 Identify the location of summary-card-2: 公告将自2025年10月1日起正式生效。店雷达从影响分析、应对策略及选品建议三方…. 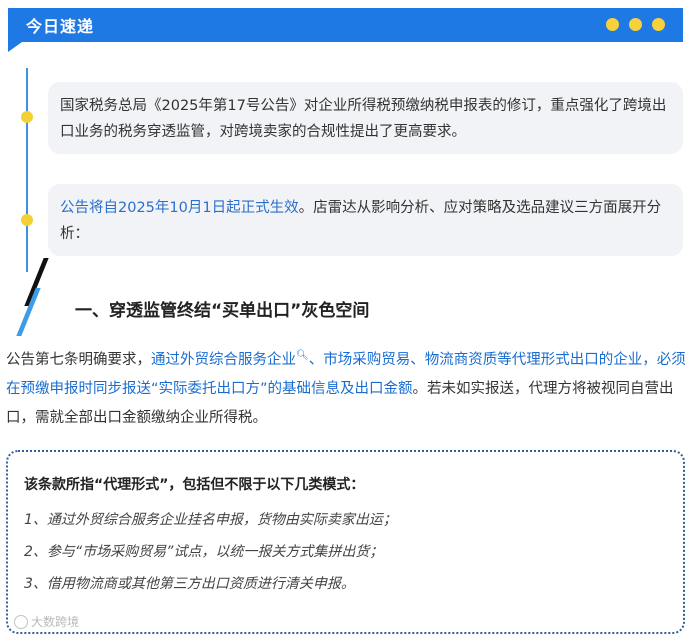
(365, 220).